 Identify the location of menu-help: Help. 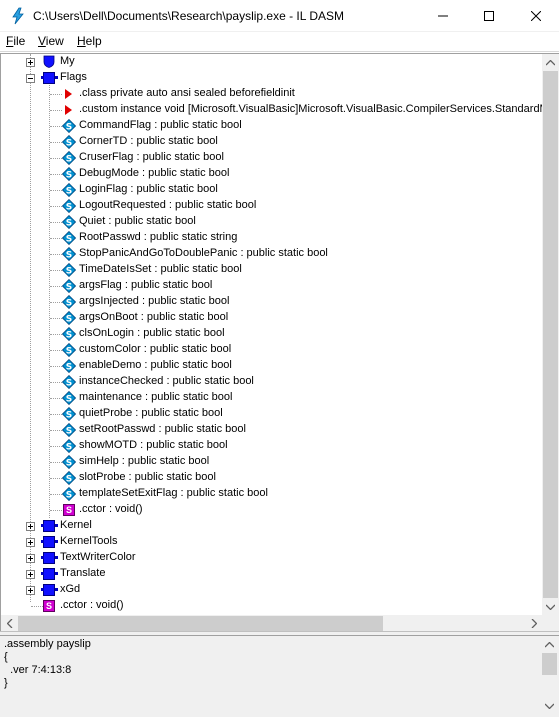
(89, 41).